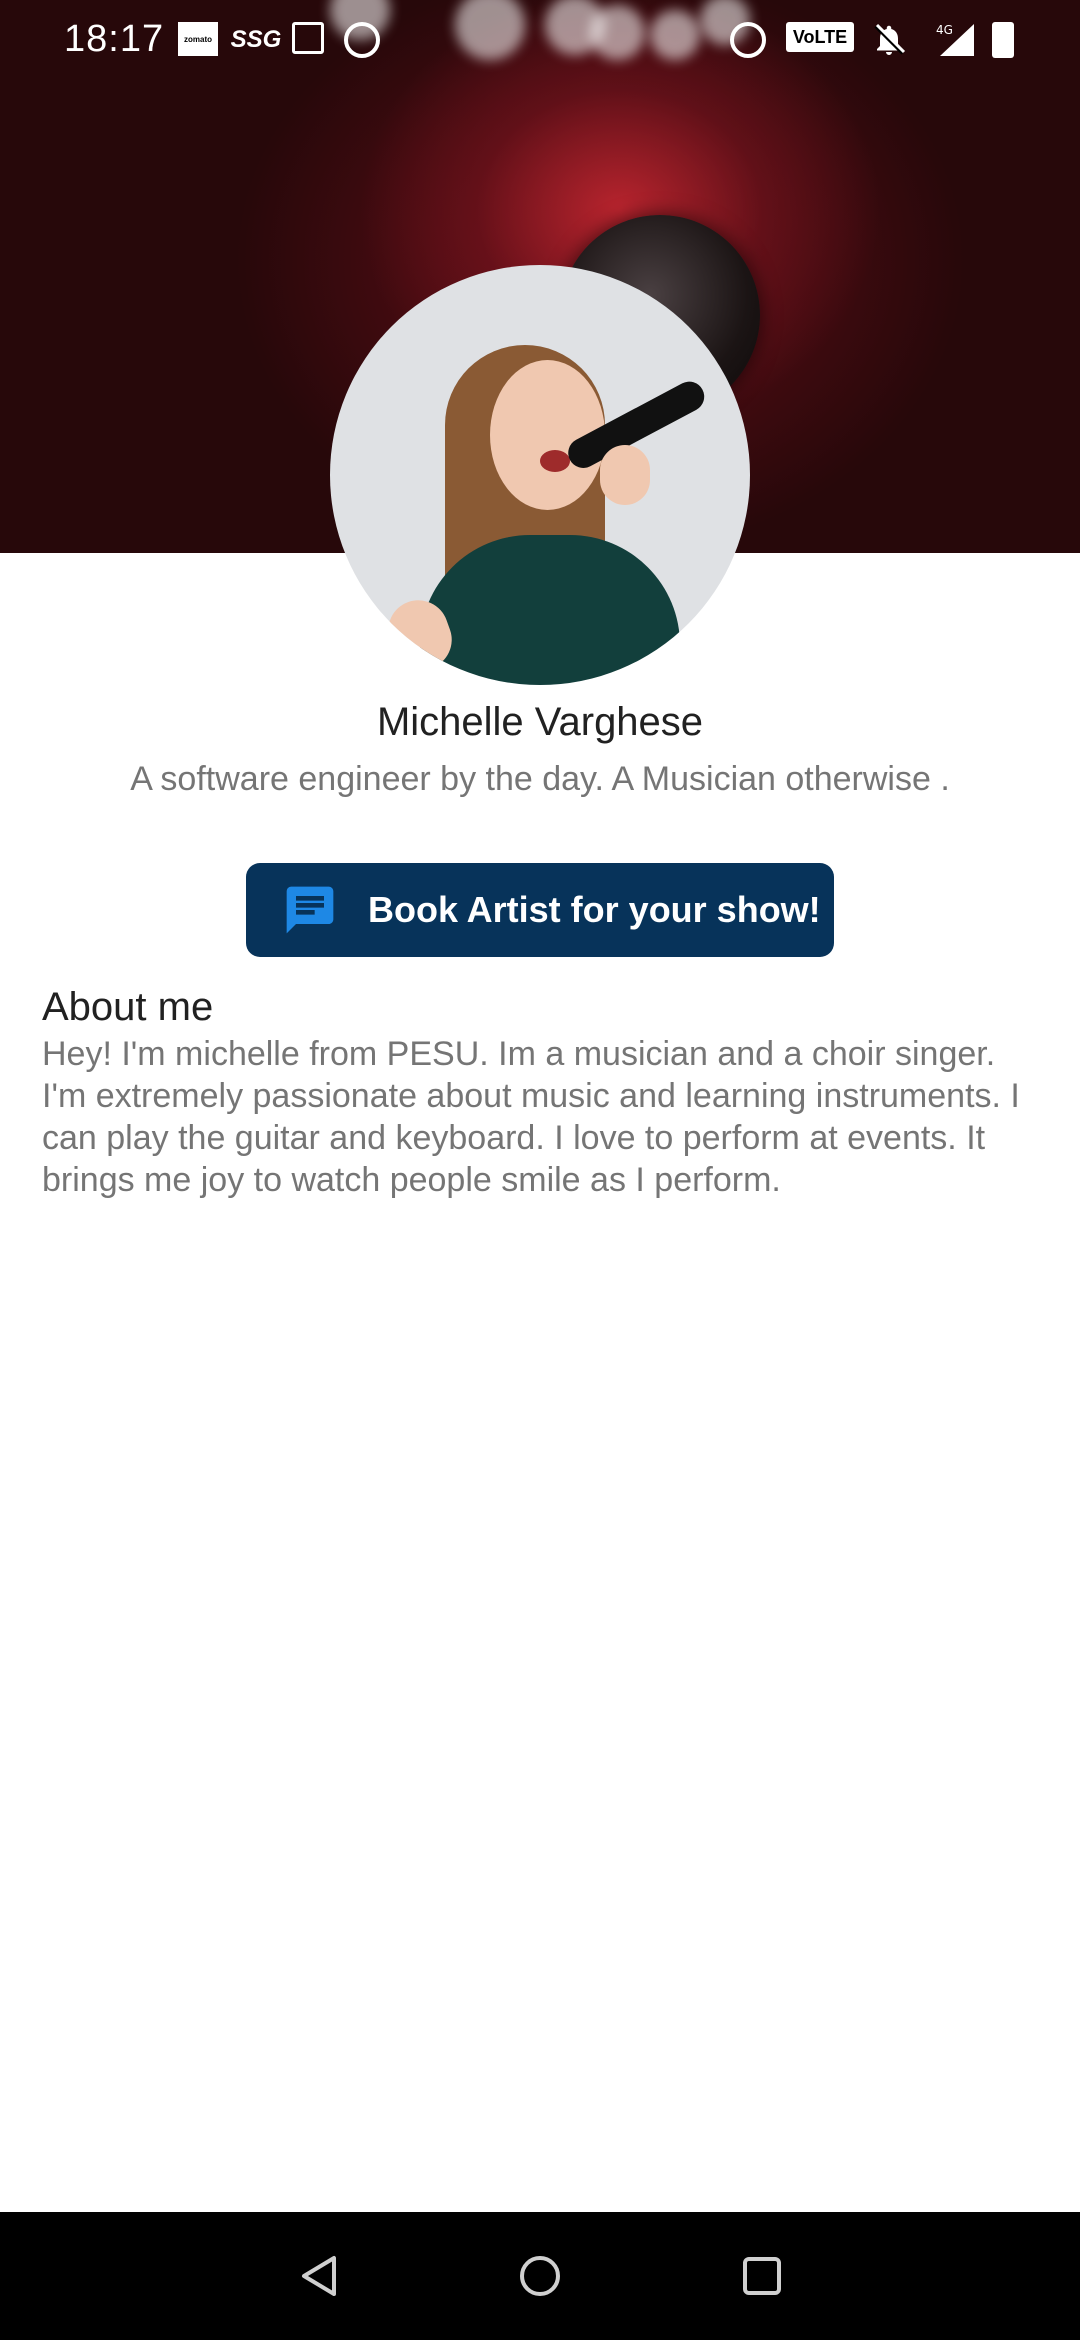 This screenshot has height=2340, width=1080. What do you see at coordinates (310, 910) in the screenshot?
I see `chat-icon` at bounding box center [310, 910].